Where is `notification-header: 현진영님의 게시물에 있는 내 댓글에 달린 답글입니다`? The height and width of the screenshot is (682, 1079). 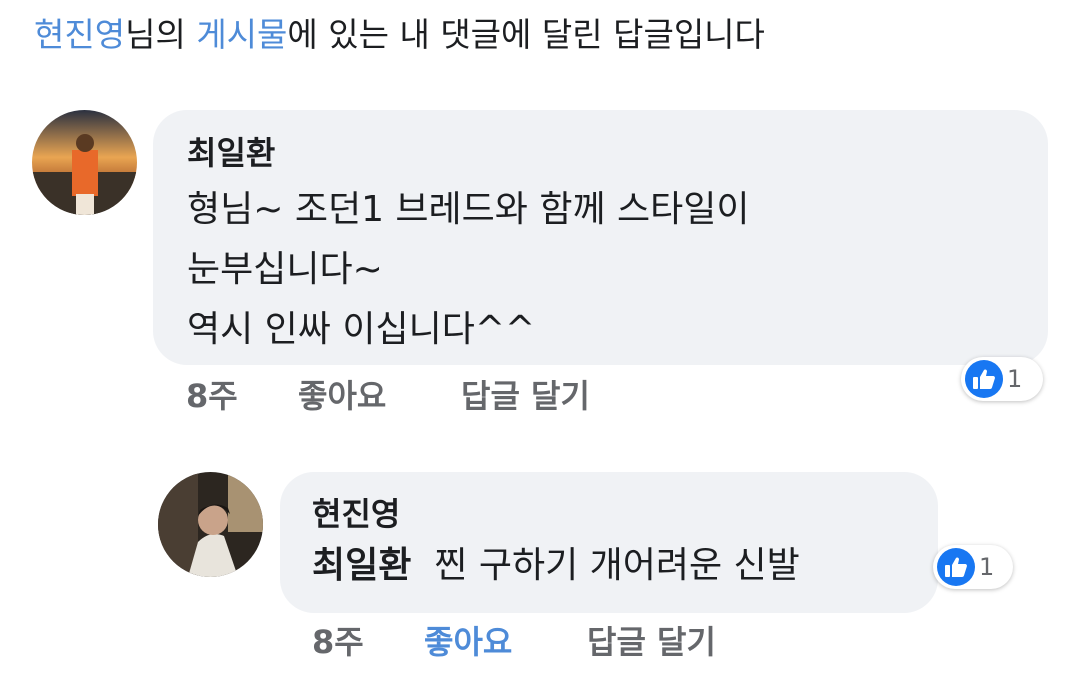 notification-header: 현진영님의 게시물에 있는 내 댓글에 달린 답글입니다 is located at coordinates (399, 35).